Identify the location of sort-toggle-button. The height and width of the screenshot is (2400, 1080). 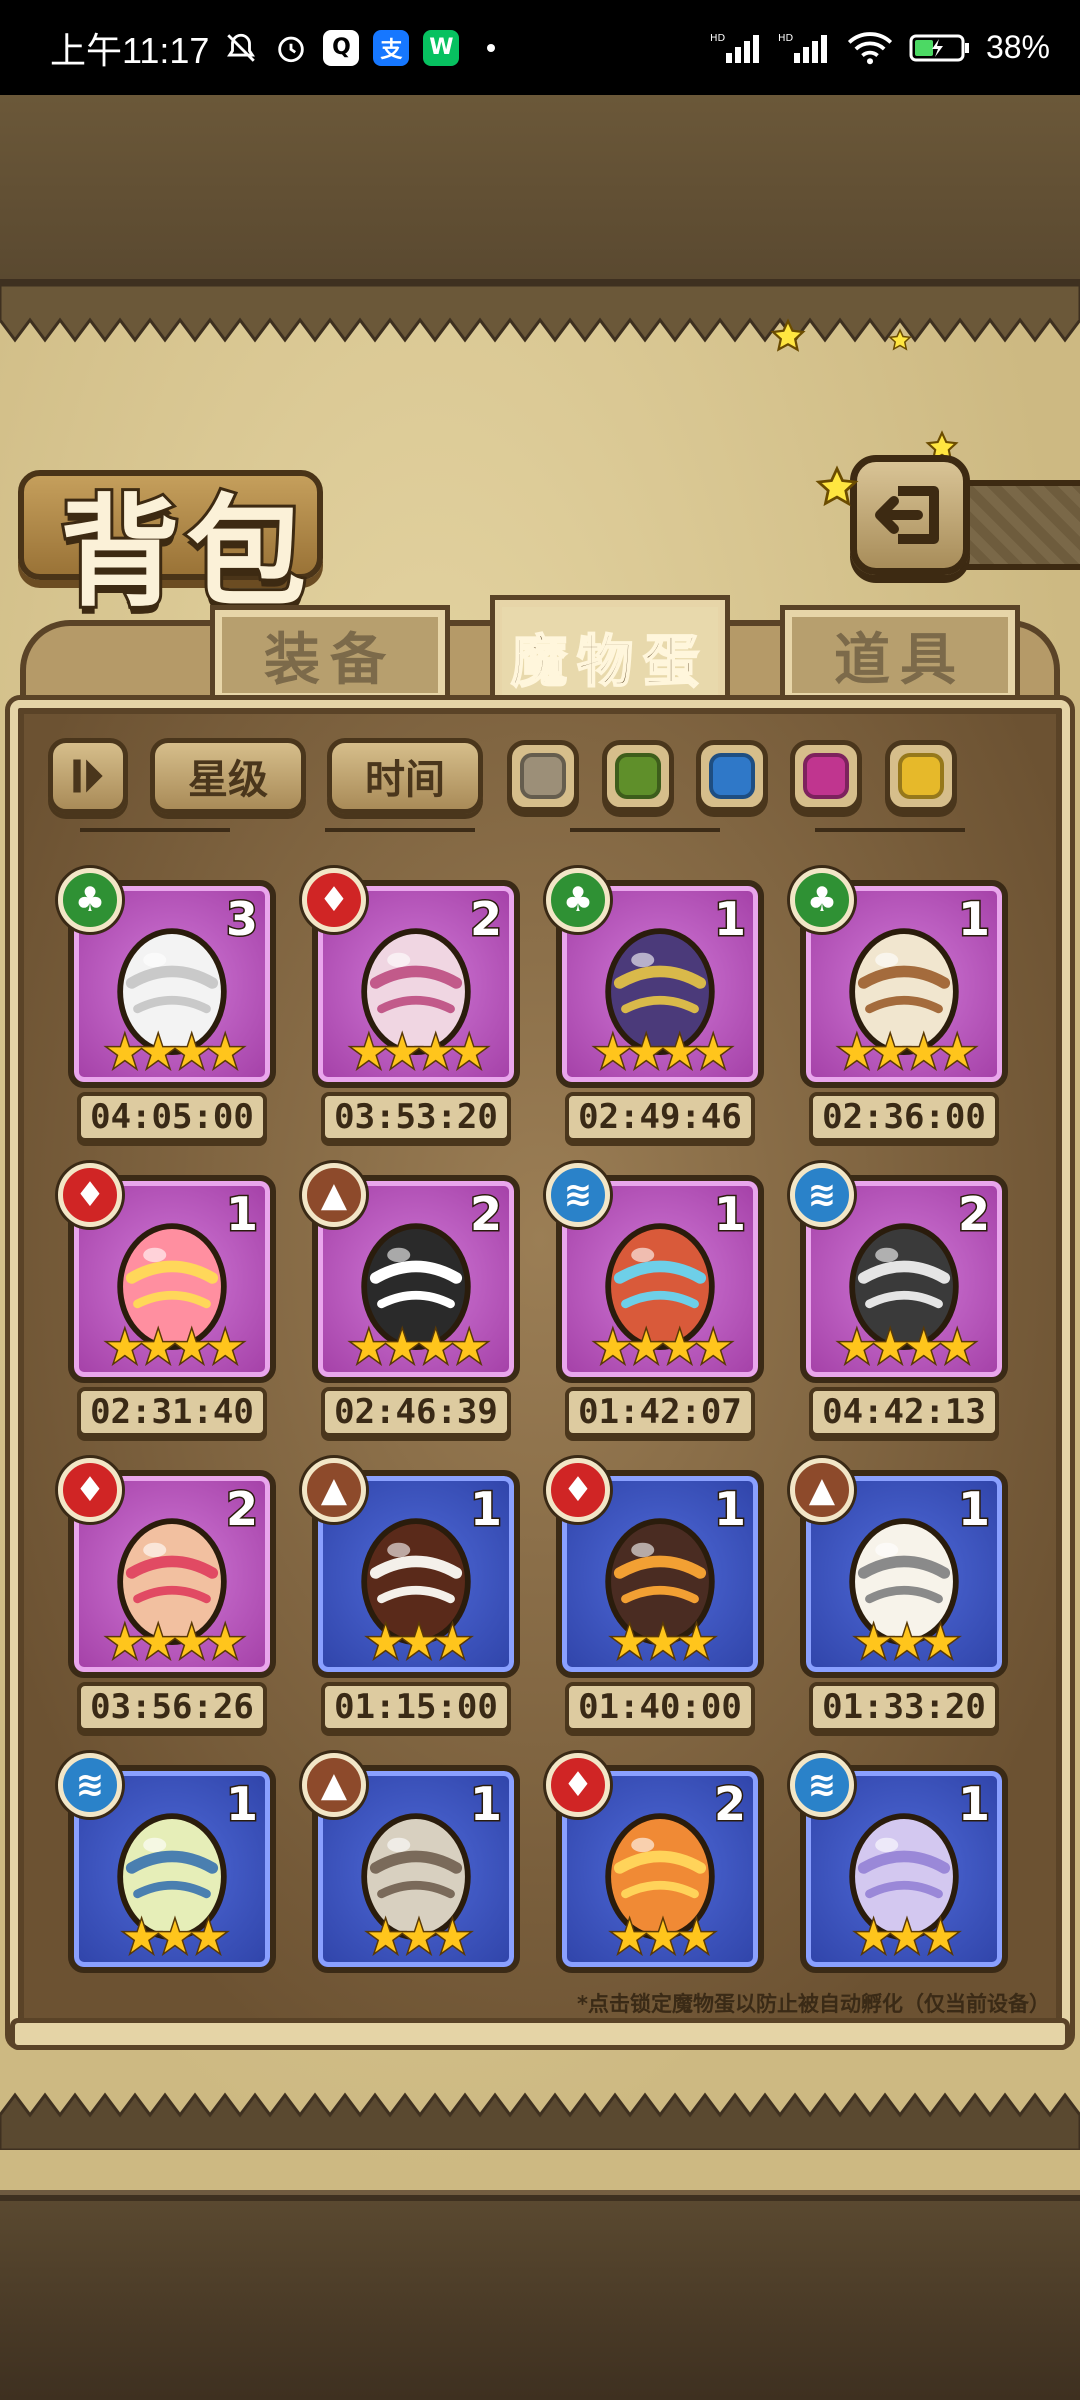
(88, 776).